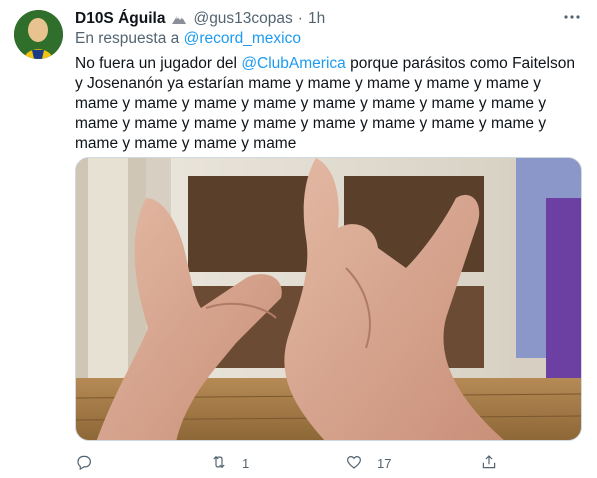 The height and width of the screenshot is (478, 597). Describe the element at coordinates (293, 63) in the screenshot. I see `mention-link: @ClubAmerica` at that location.